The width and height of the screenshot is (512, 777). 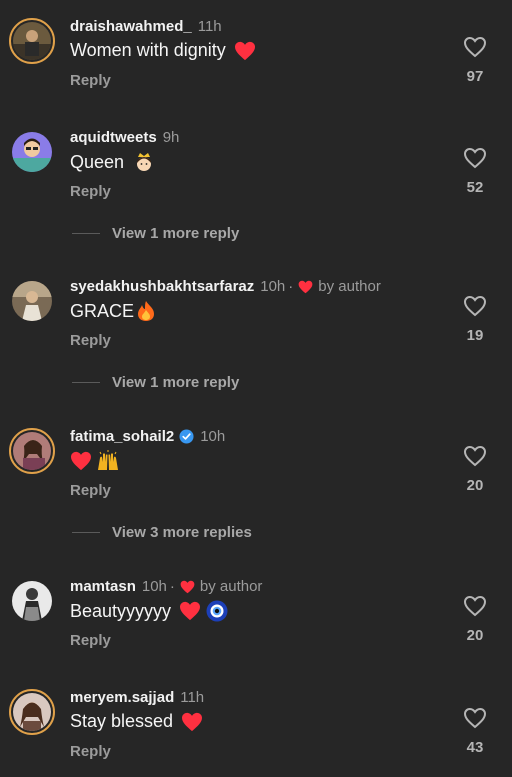 What do you see at coordinates (186, 436) in the screenshot?
I see `verified-badge-icon` at bounding box center [186, 436].